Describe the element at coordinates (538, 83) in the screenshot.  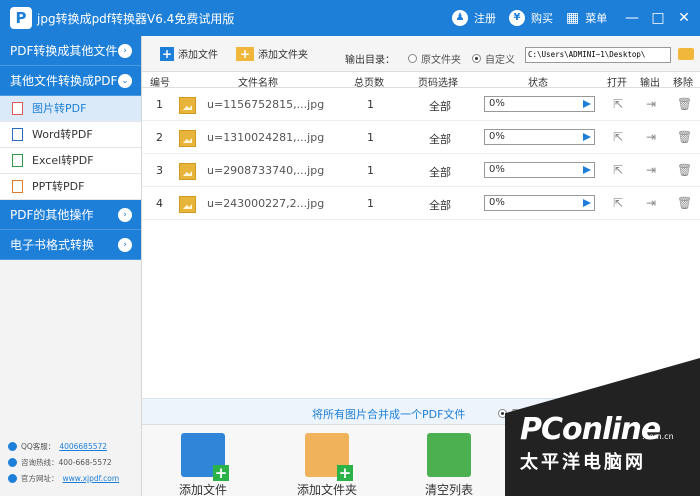
I see `col-status: 状态` at that location.